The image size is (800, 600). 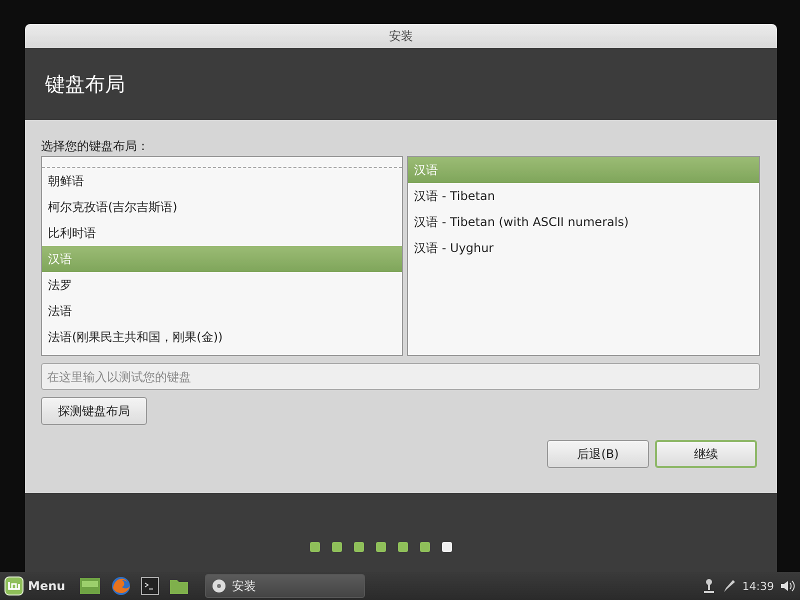 I want to click on test-input-field: 在这里输入以测试您的键盘, so click(x=400, y=376).